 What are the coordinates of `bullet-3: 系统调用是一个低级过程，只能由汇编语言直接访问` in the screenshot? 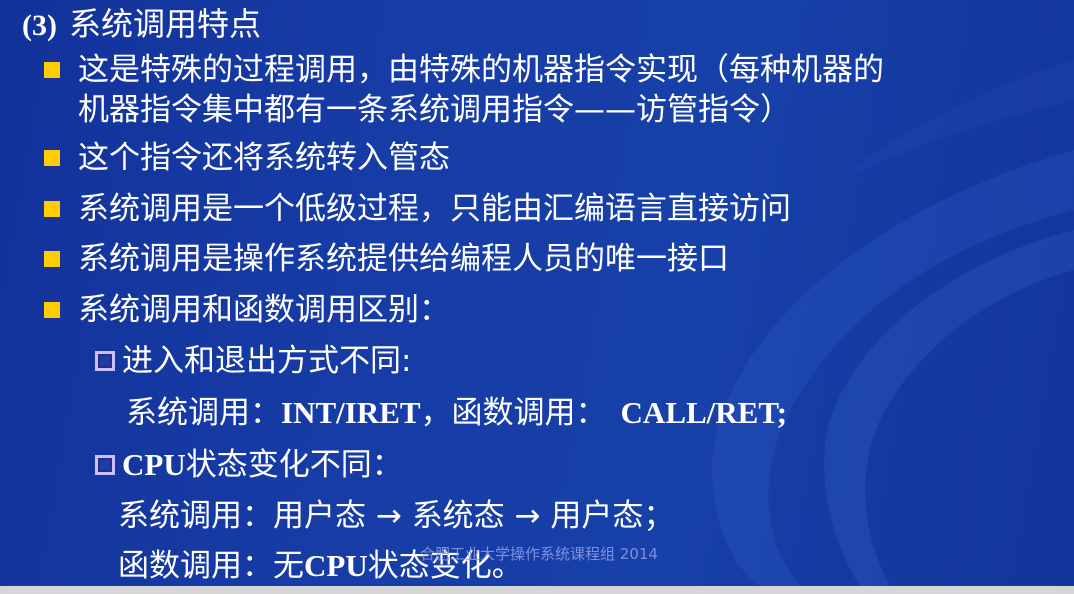 It's located at (434, 209).